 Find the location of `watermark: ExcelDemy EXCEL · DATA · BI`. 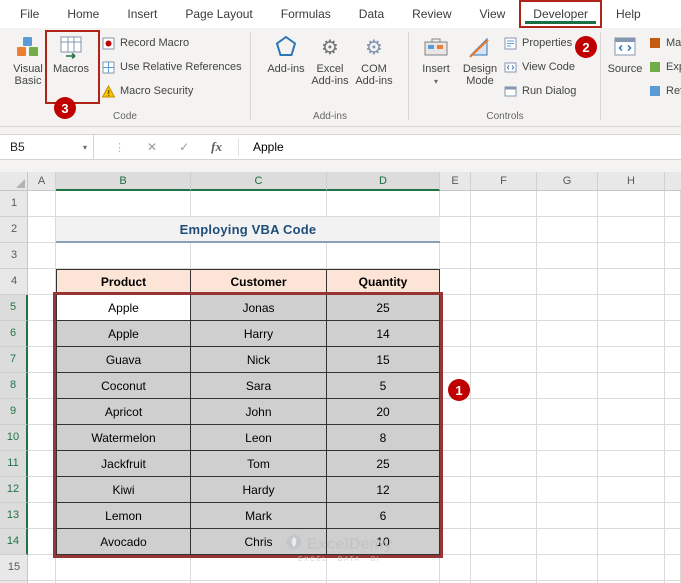

watermark: ExcelDemy EXCEL · DATA · BI is located at coordinates (339, 548).